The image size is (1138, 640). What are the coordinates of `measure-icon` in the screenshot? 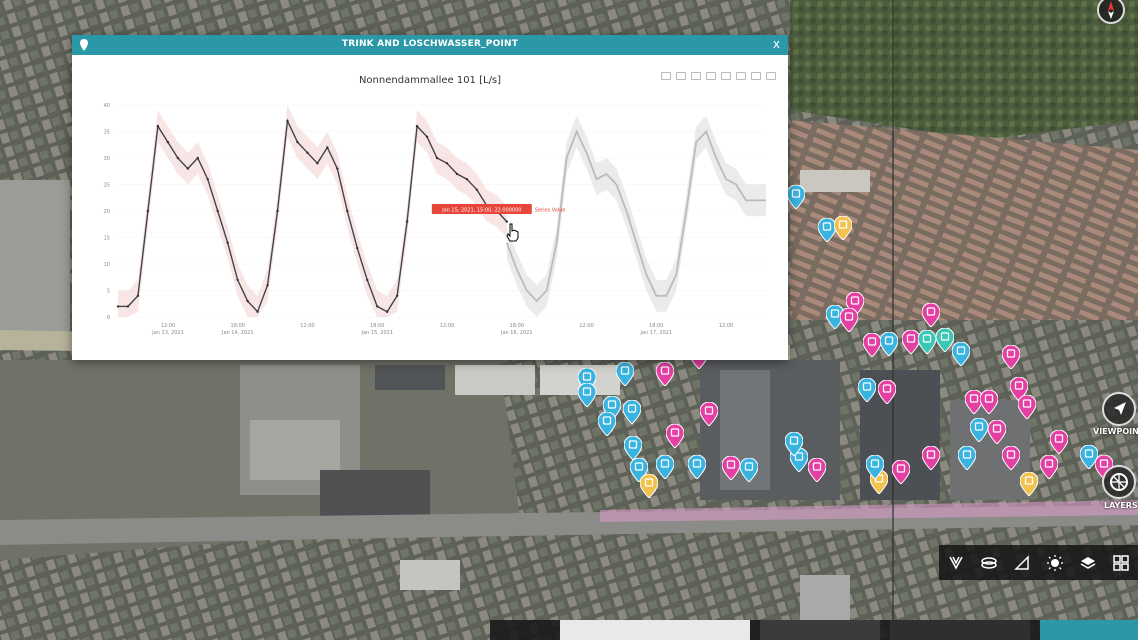 It's located at (1022, 563).